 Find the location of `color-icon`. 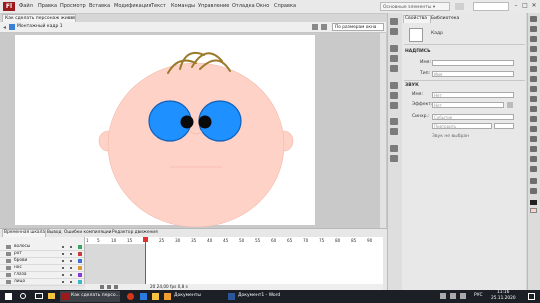

color-icon is located at coordinates (394, 21).